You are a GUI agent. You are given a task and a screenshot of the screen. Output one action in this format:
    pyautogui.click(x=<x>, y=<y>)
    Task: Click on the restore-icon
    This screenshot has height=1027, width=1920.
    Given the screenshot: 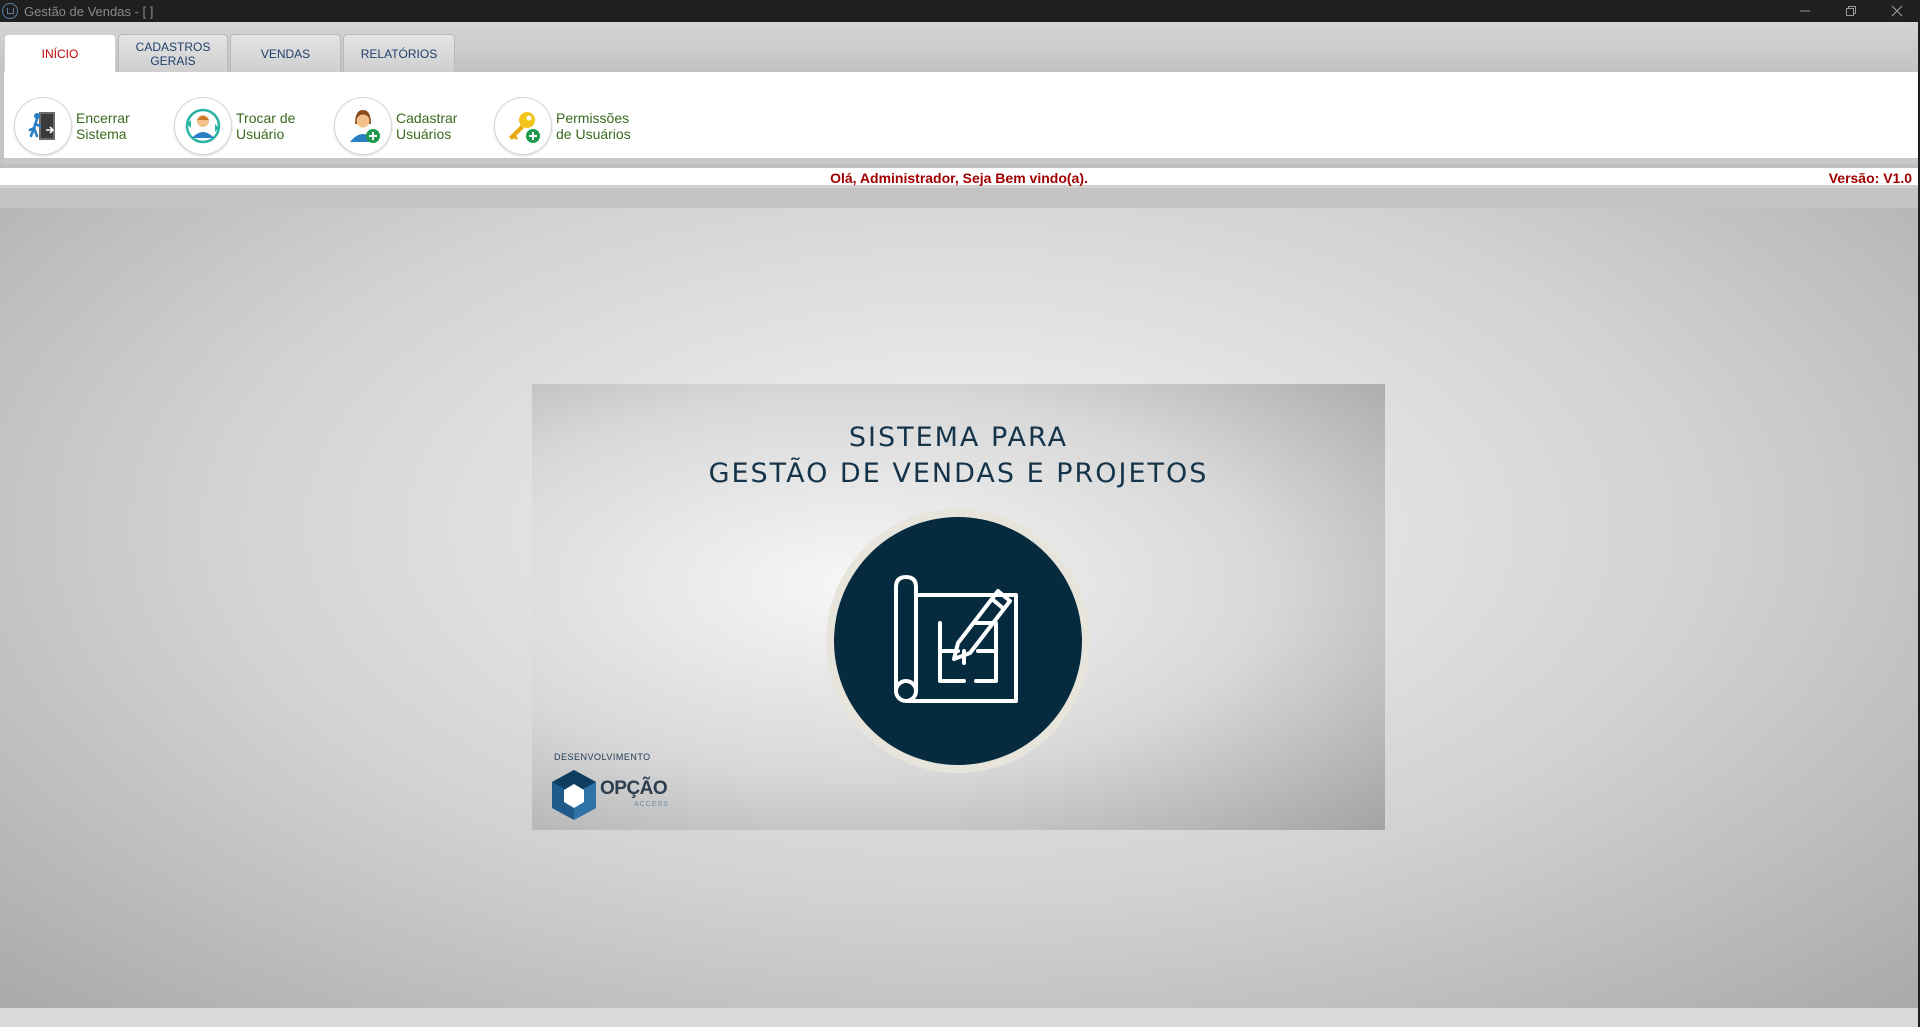 What is the action you would take?
    pyautogui.click(x=1851, y=11)
    